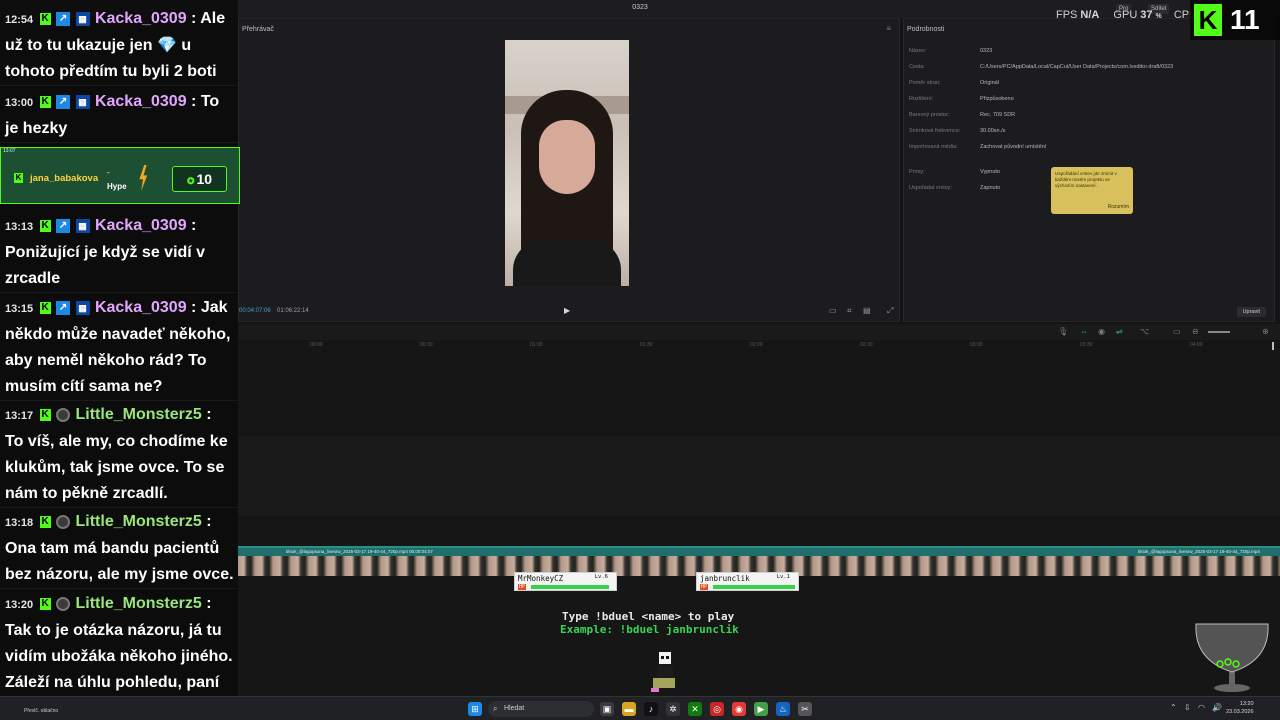 The image size is (1280, 720). What do you see at coordinates (1187, 707) in the screenshot?
I see `network-icon: ⇩` at bounding box center [1187, 707].